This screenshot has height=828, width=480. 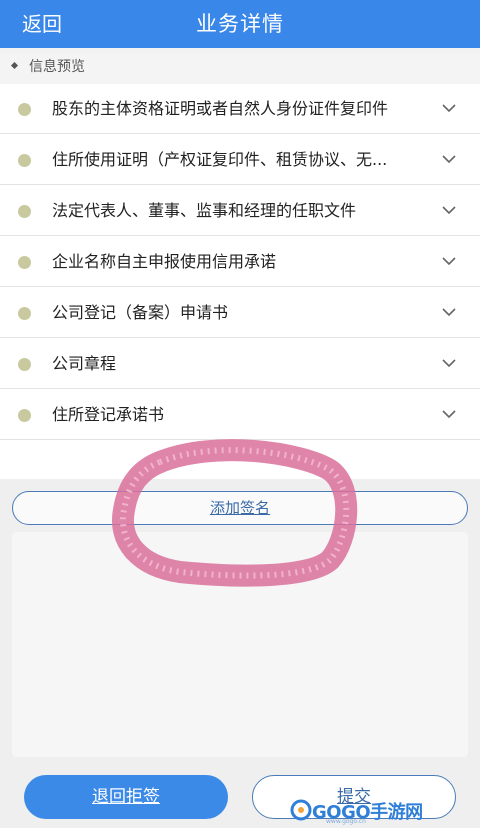 What do you see at coordinates (14, 65) in the screenshot?
I see `diamond-bullet-icon` at bounding box center [14, 65].